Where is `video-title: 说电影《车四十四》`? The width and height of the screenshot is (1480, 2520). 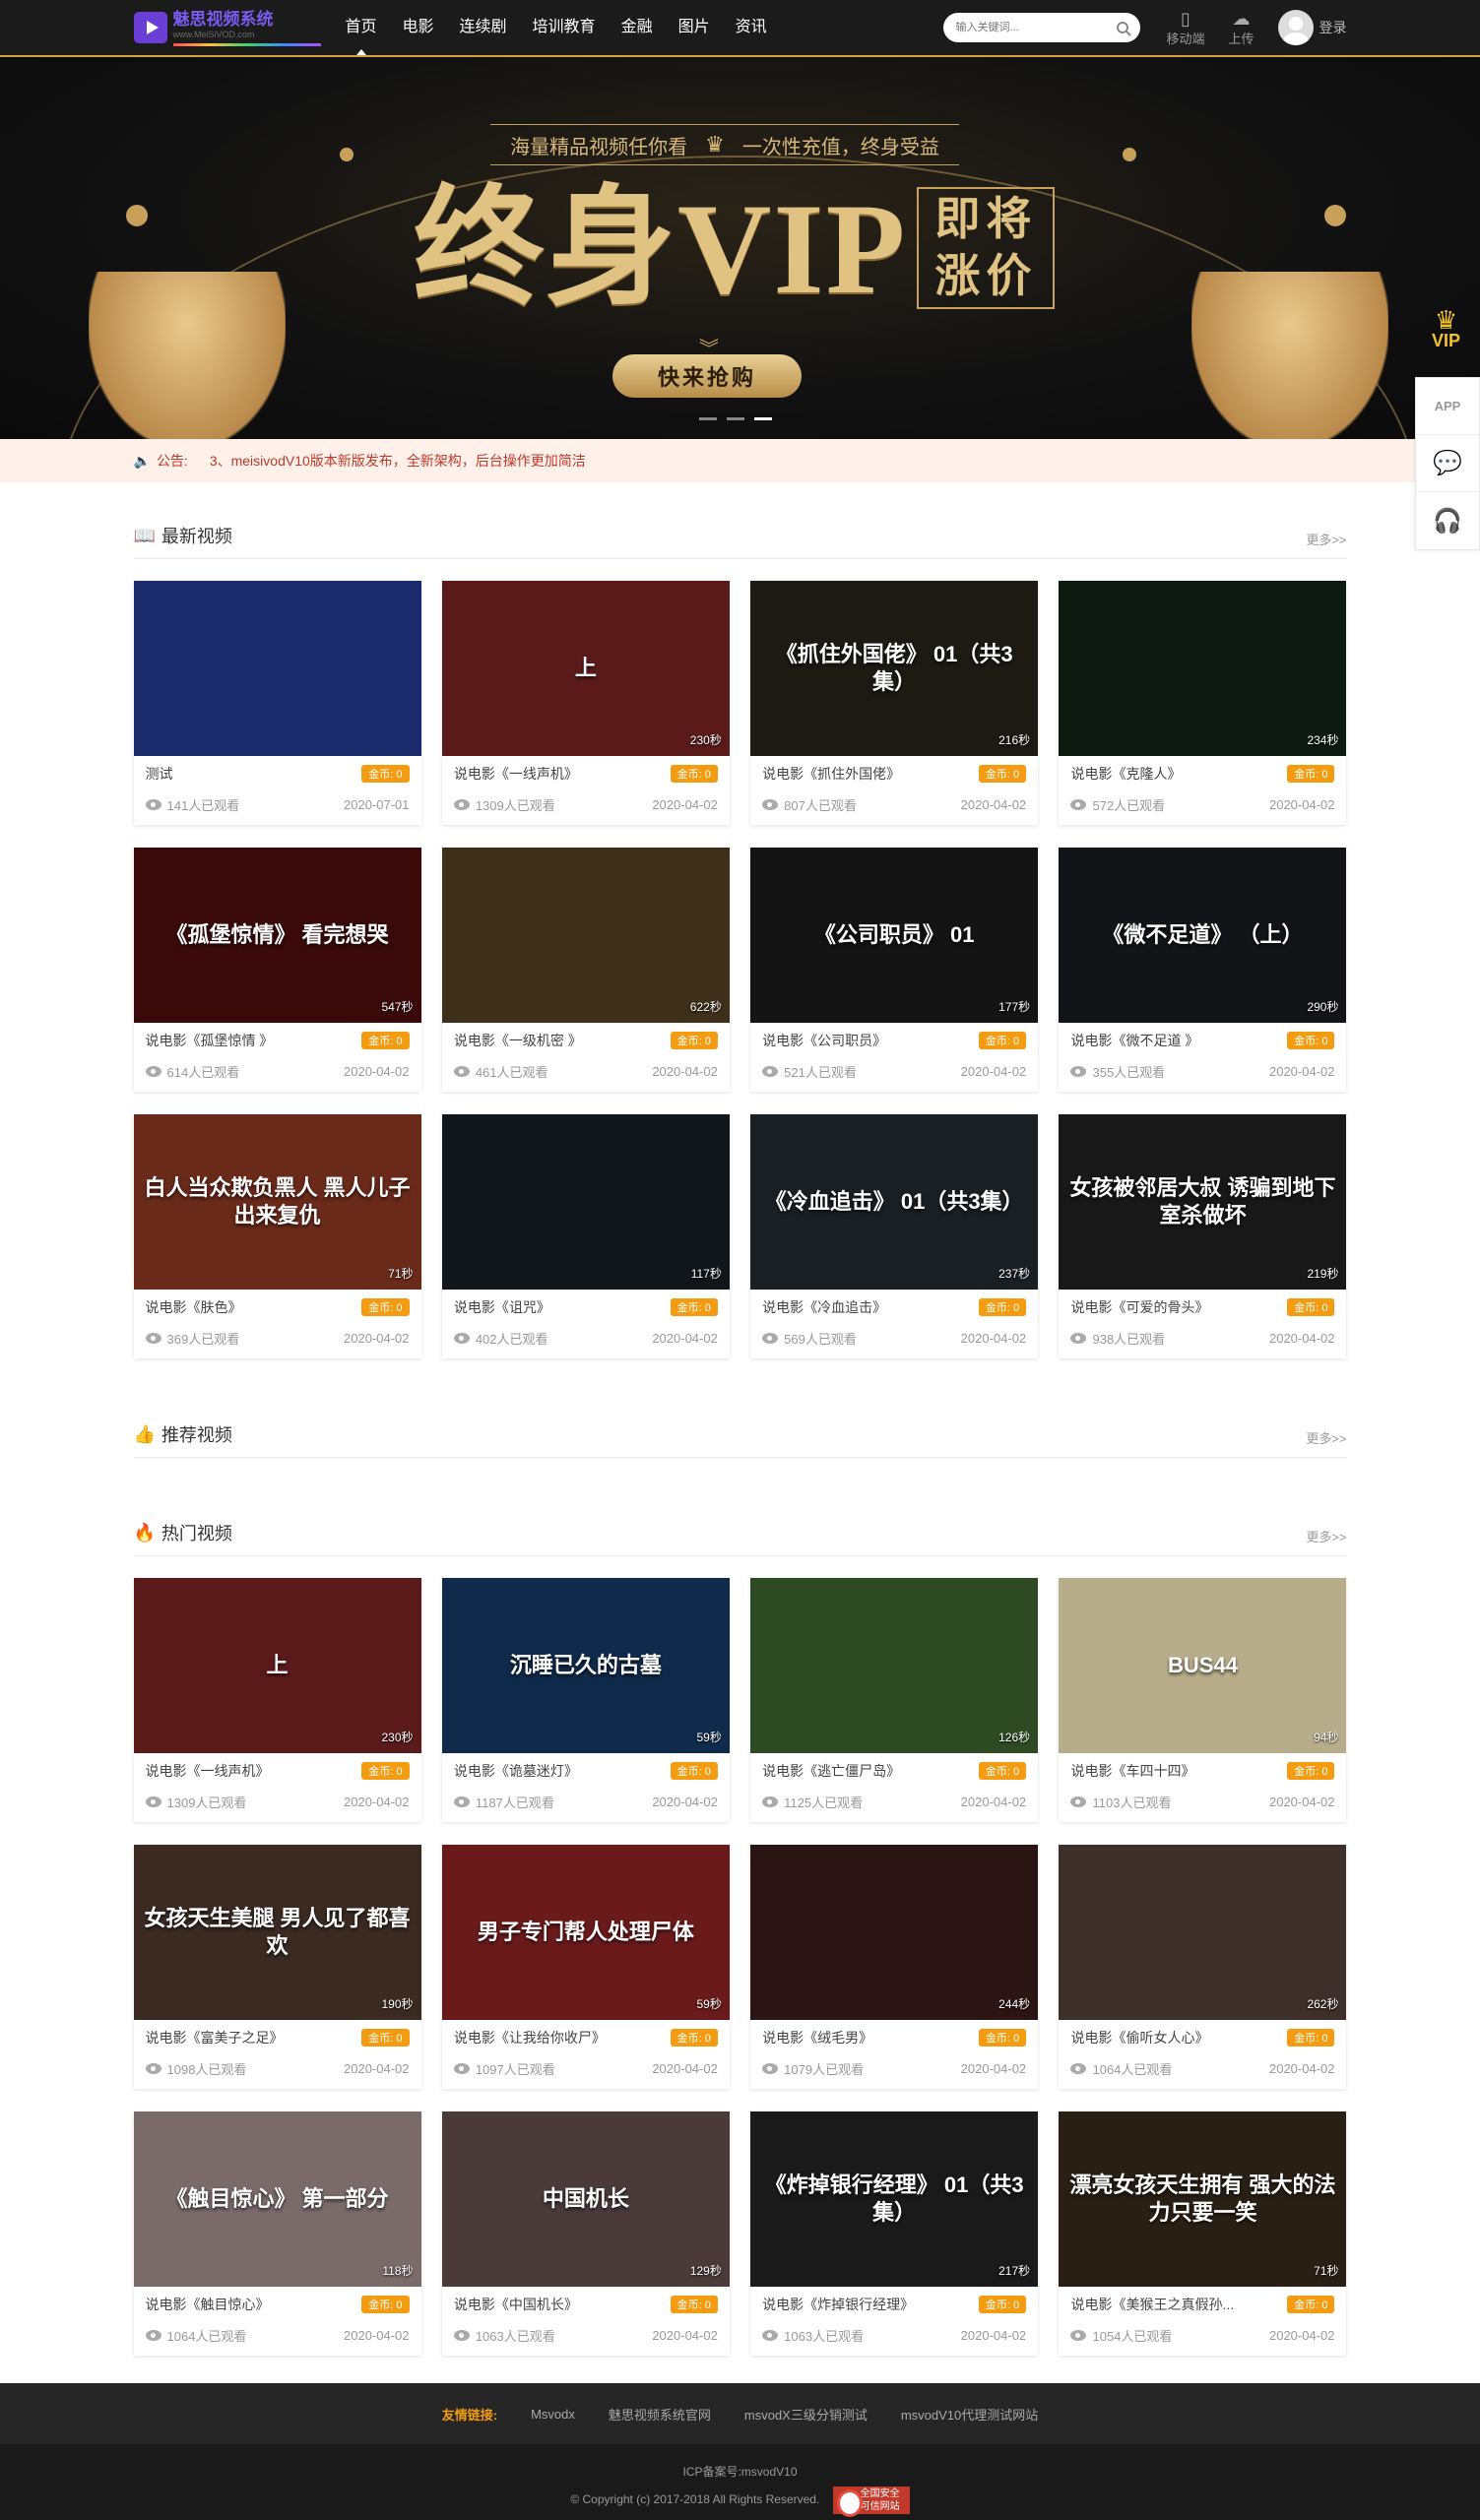
video-title: 说电影《车四十四》 is located at coordinates (1132, 1771).